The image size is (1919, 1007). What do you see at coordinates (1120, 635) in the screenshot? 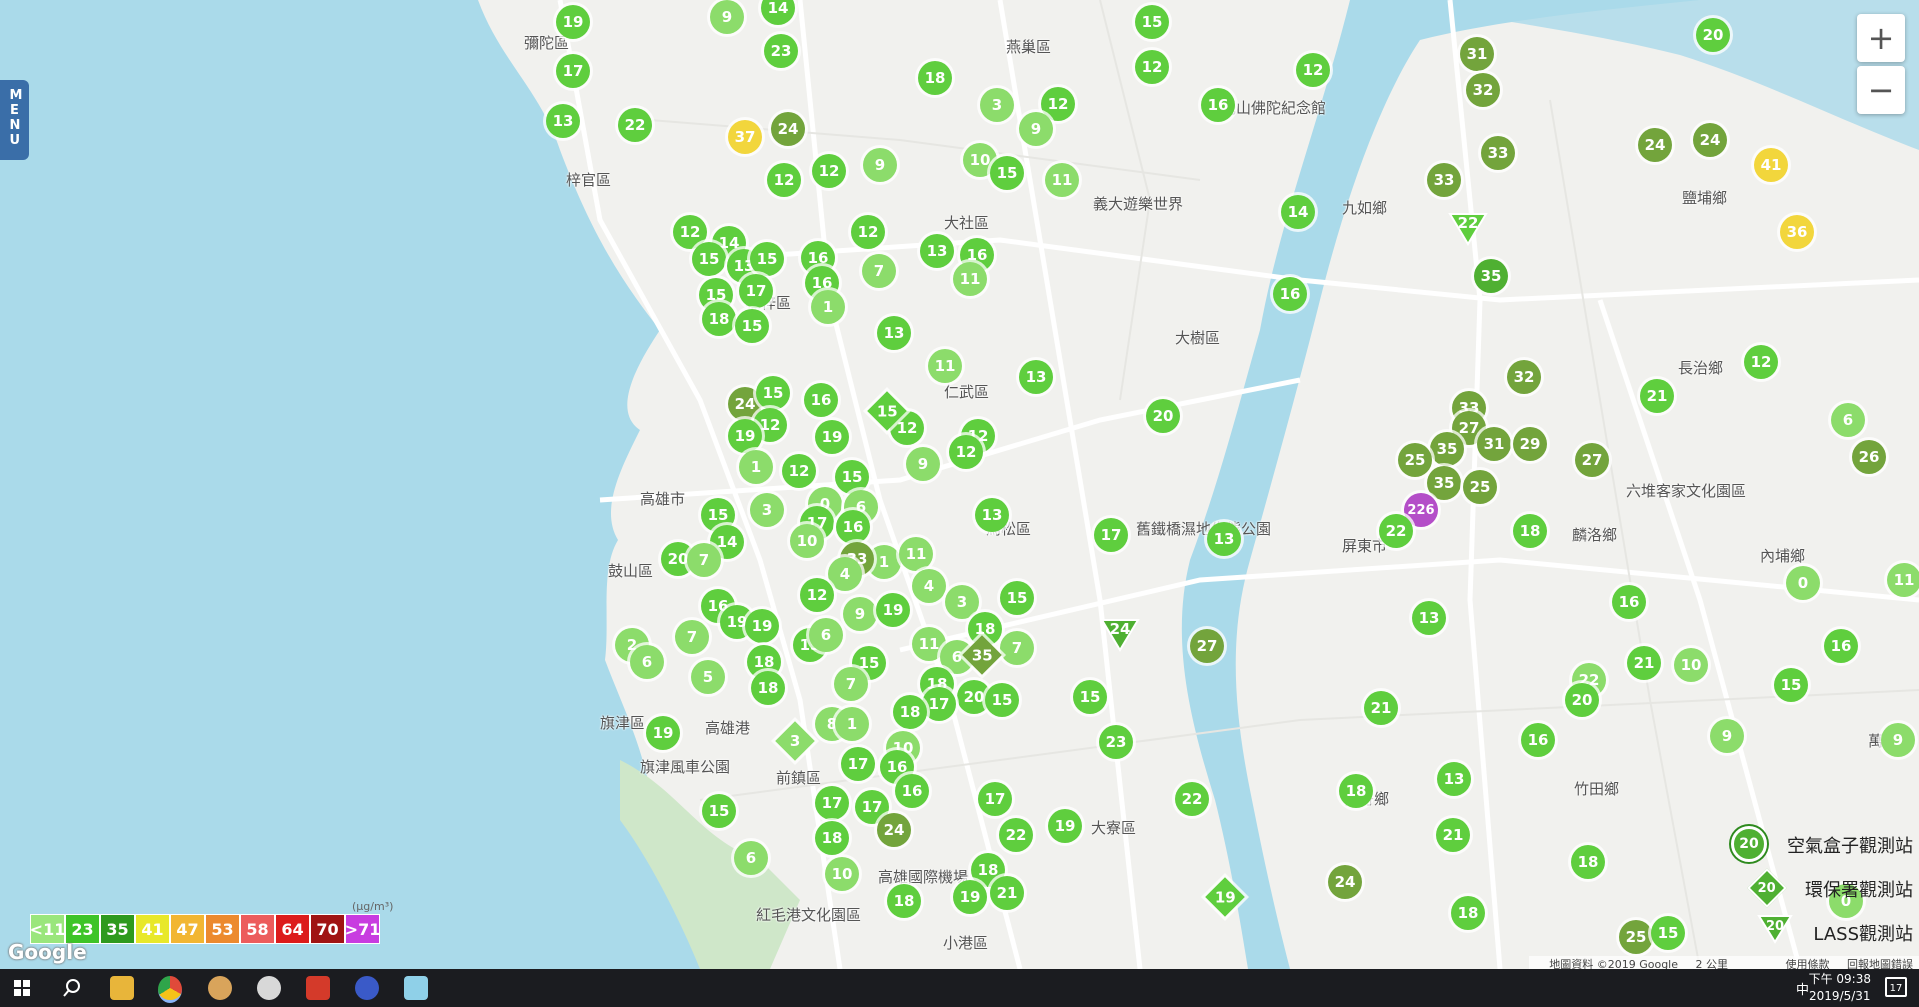
I see `lass-station-marker: 24` at bounding box center [1120, 635].